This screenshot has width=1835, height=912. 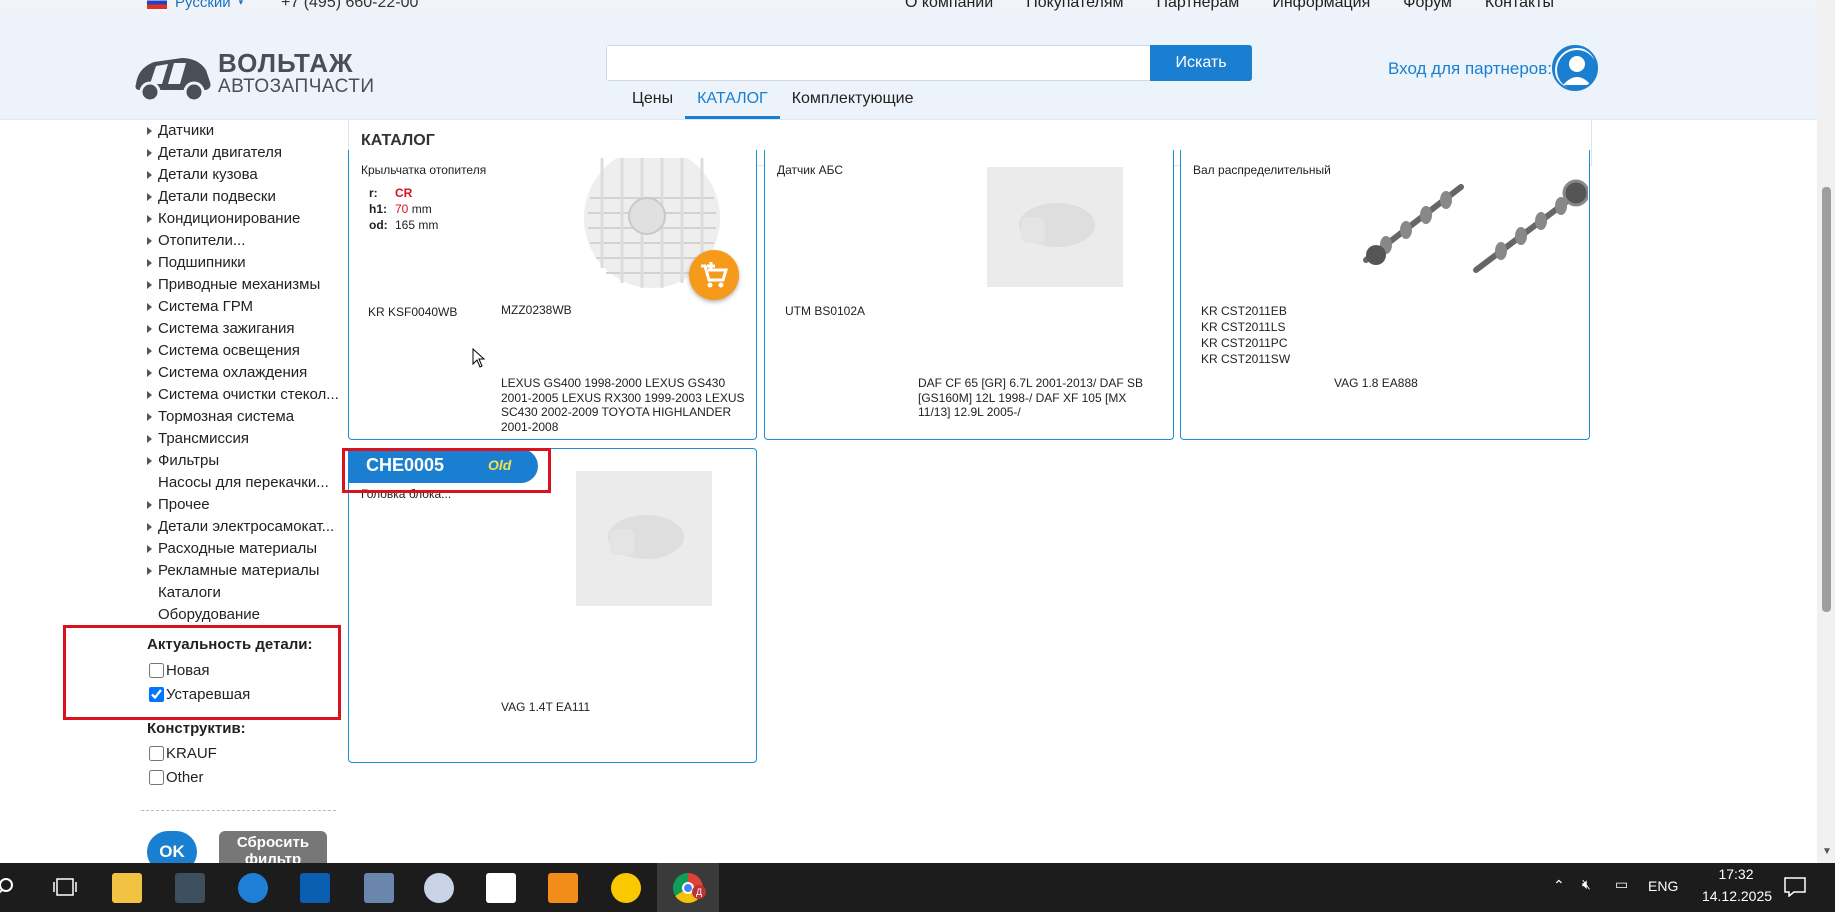 What do you see at coordinates (1245, 327) in the screenshot?
I see `product-code: KR CST2011LS` at bounding box center [1245, 327].